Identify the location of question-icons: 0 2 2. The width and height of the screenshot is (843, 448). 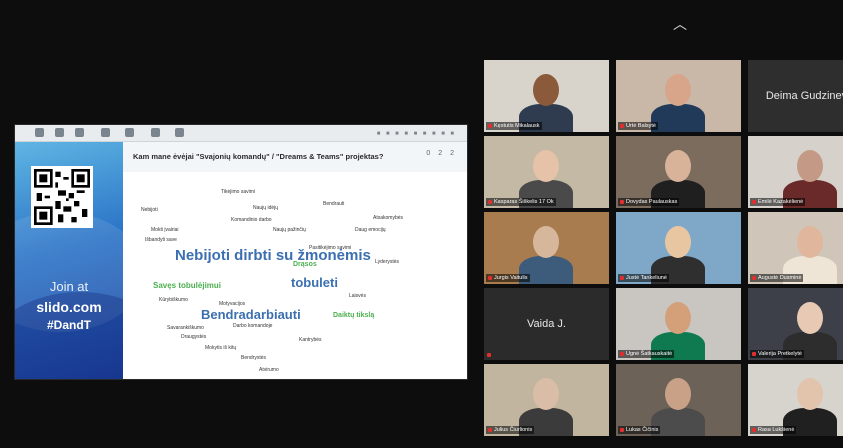
(441, 153).